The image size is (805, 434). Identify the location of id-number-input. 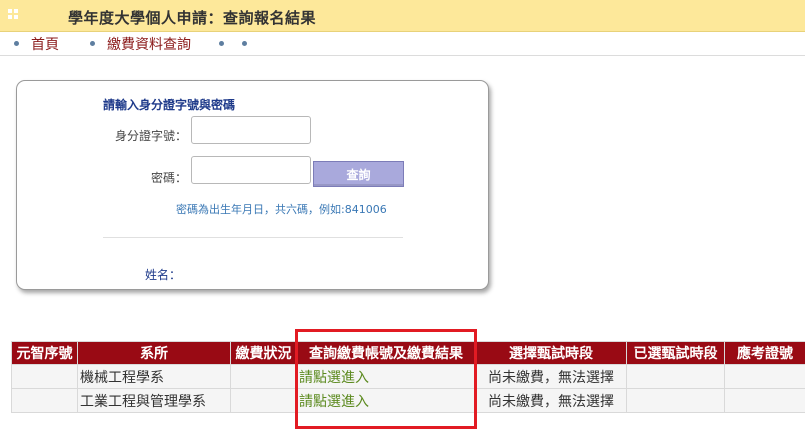
(251, 130).